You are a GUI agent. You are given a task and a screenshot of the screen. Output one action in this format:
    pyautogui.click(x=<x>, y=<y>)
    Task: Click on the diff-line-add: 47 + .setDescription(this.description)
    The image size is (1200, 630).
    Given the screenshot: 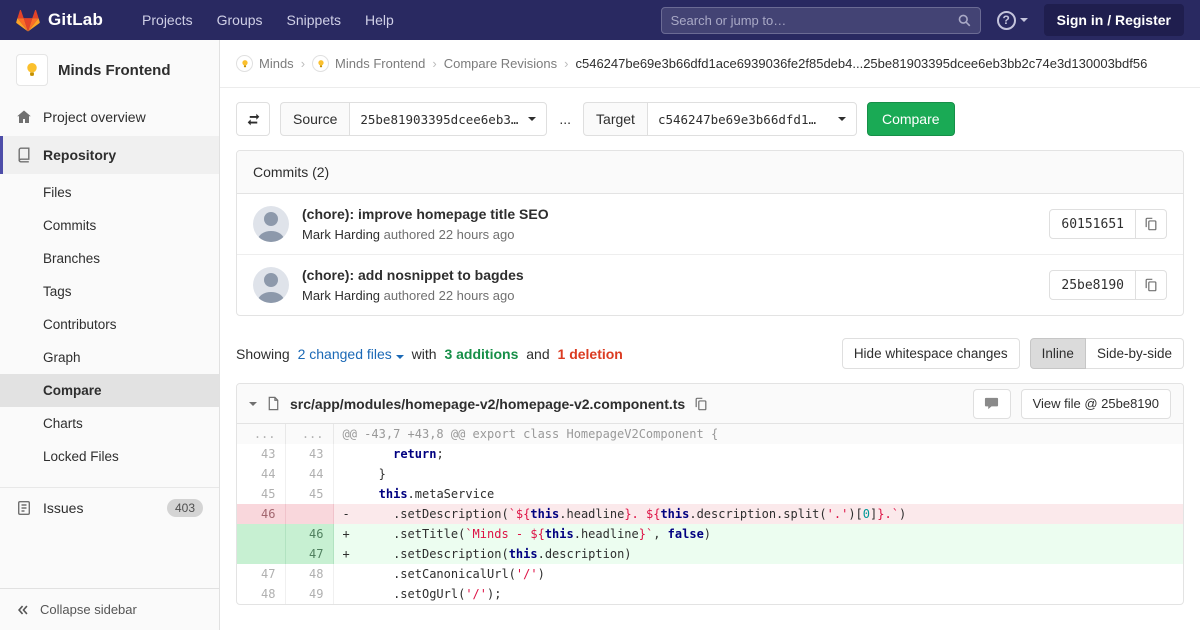 What is the action you would take?
    pyautogui.click(x=710, y=554)
    